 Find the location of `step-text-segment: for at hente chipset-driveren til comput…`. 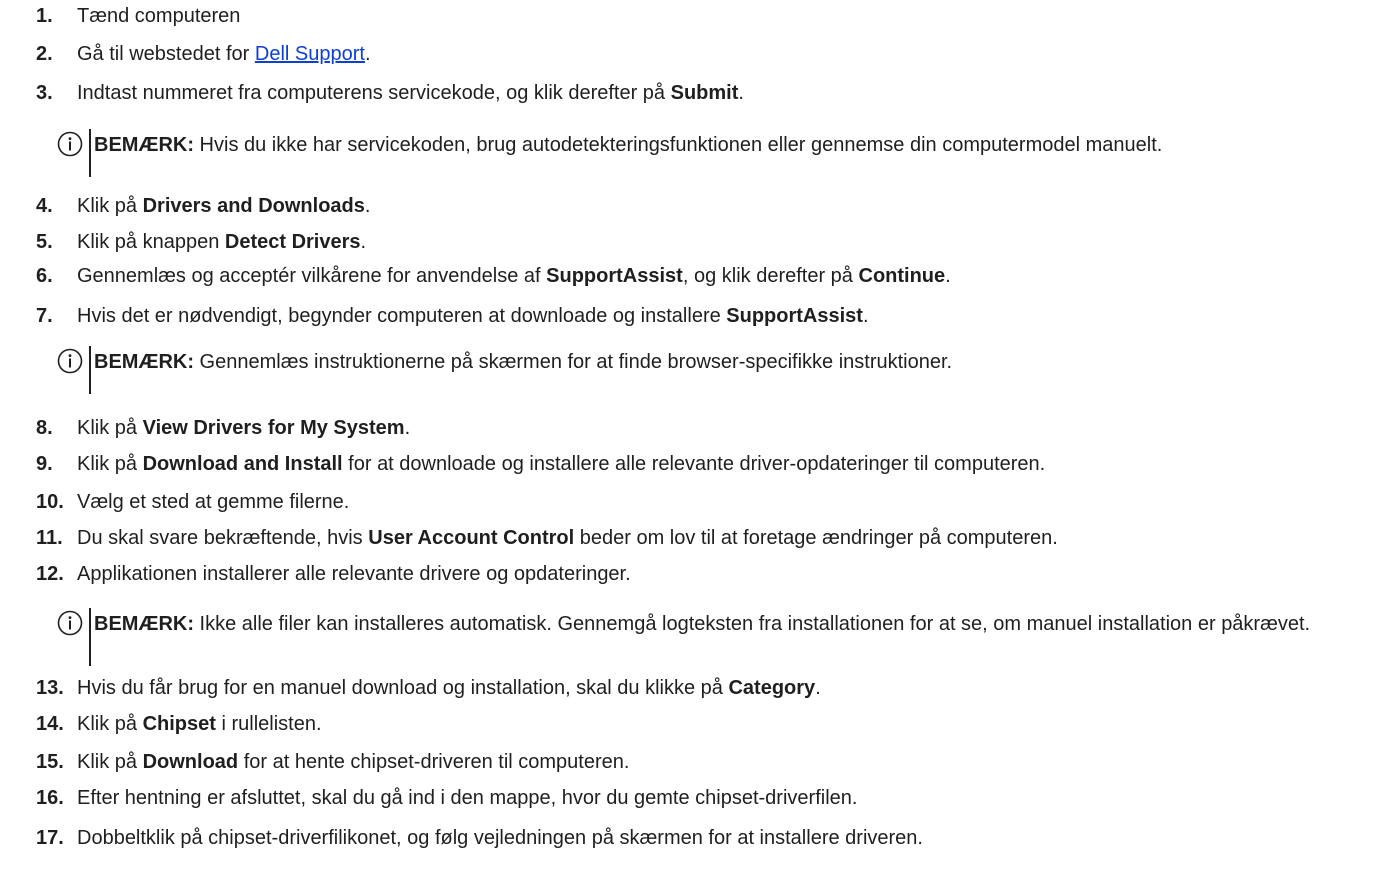

step-text-segment: for at hente chipset-driveren til comput… is located at coordinates (434, 762).